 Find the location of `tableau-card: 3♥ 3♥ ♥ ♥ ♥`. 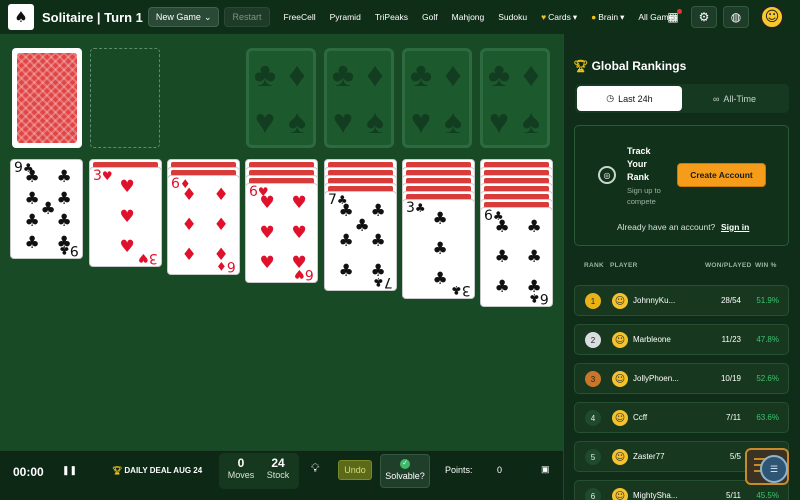

tableau-card: 3♥ 3♥ ♥ ♥ ♥ is located at coordinates (125, 217).